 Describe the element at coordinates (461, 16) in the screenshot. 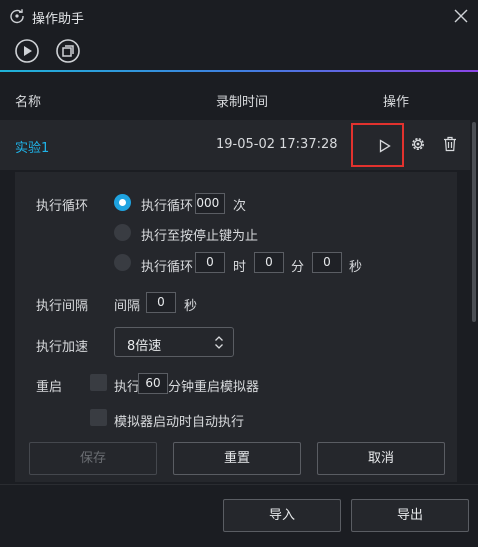

I see `close-icon` at that location.